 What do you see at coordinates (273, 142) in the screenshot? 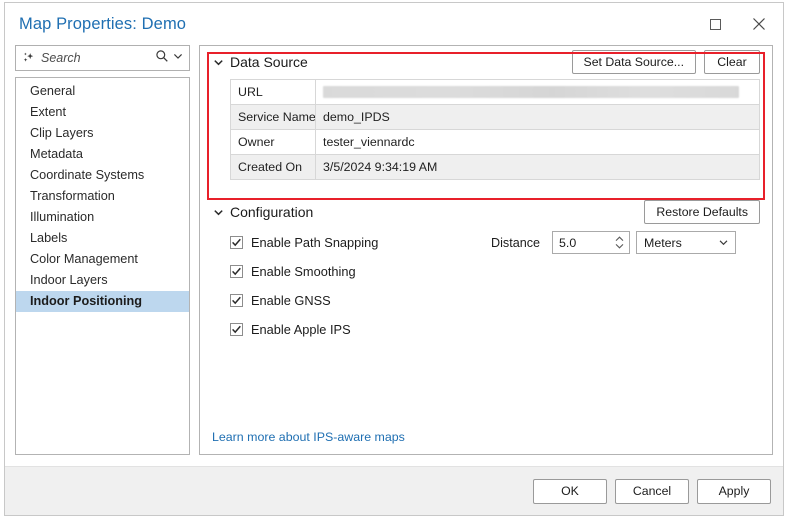
I see `row-label-owner: Owner` at bounding box center [273, 142].